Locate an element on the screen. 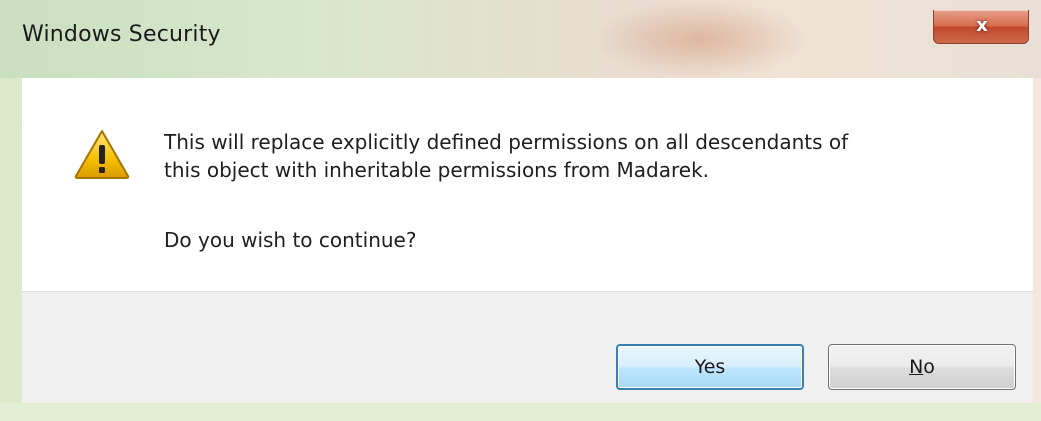 This screenshot has width=1041, height=421. no-button-accelerator: N is located at coordinates (916, 367).